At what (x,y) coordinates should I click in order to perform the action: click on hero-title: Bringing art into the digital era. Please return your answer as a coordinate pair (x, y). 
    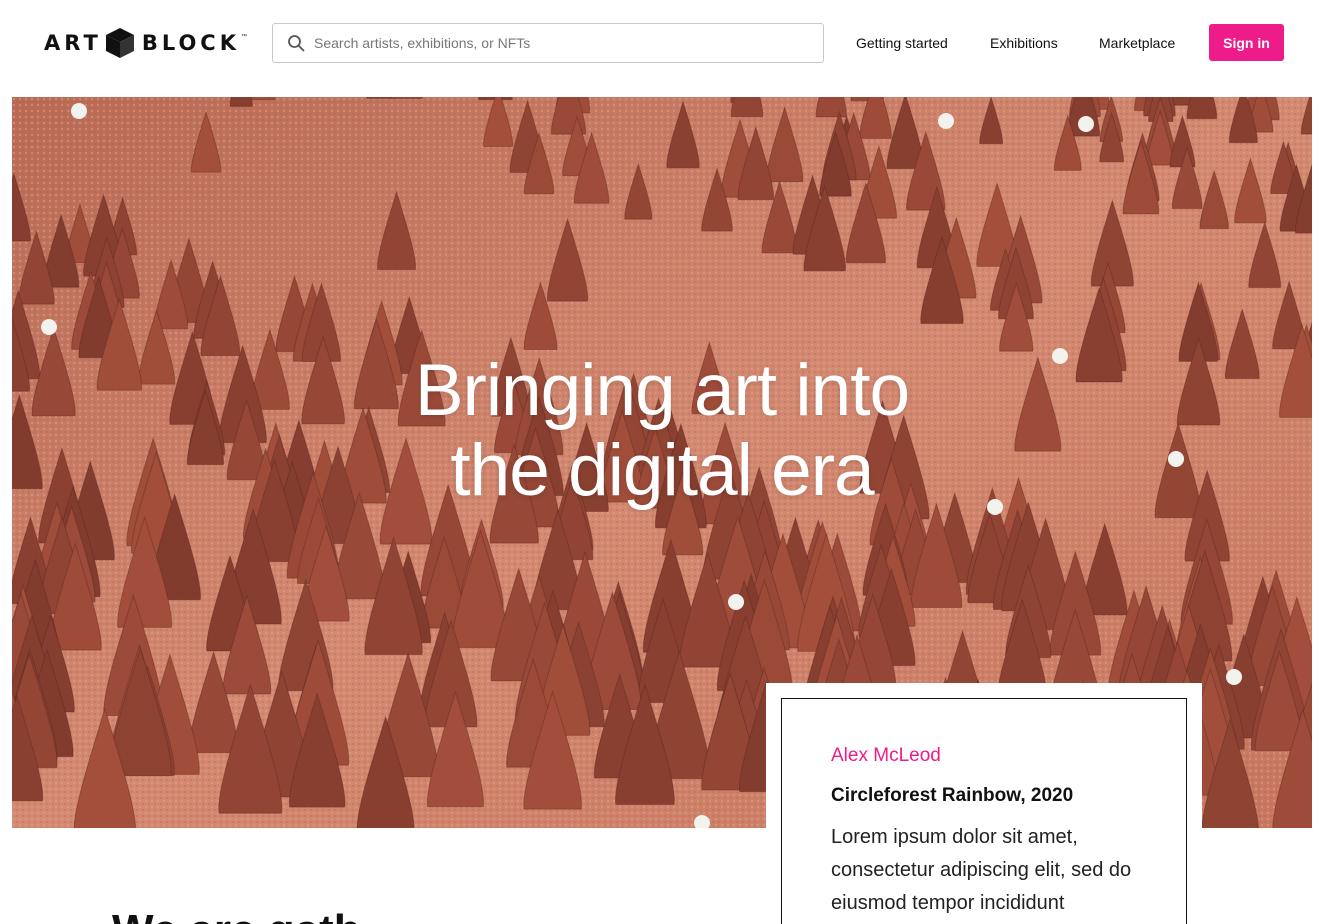
    Looking at the image, I should click on (662, 430).